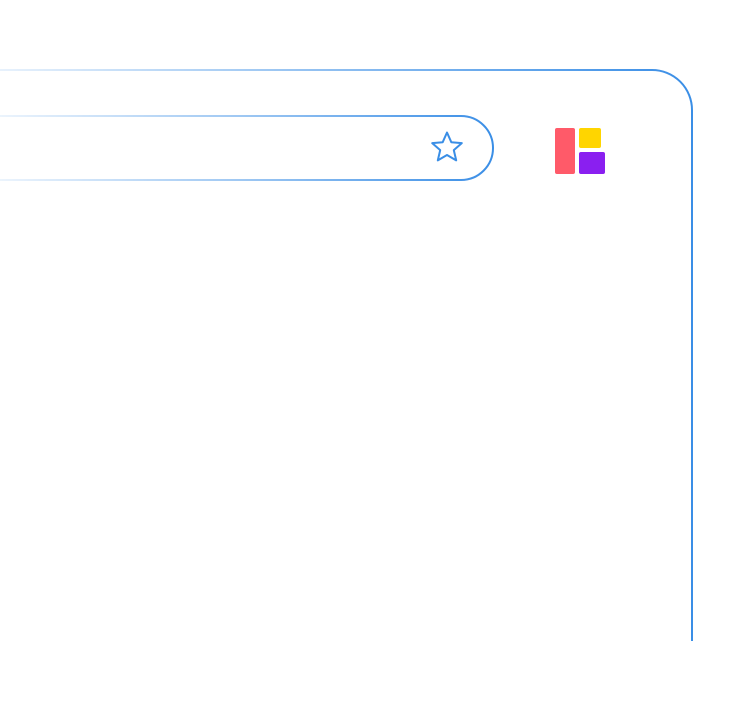 The image size is (751, 718). What do you see at coordinates (247, 148) in the screenshot?
I see `address-bar` at bounding box center [247, 148].